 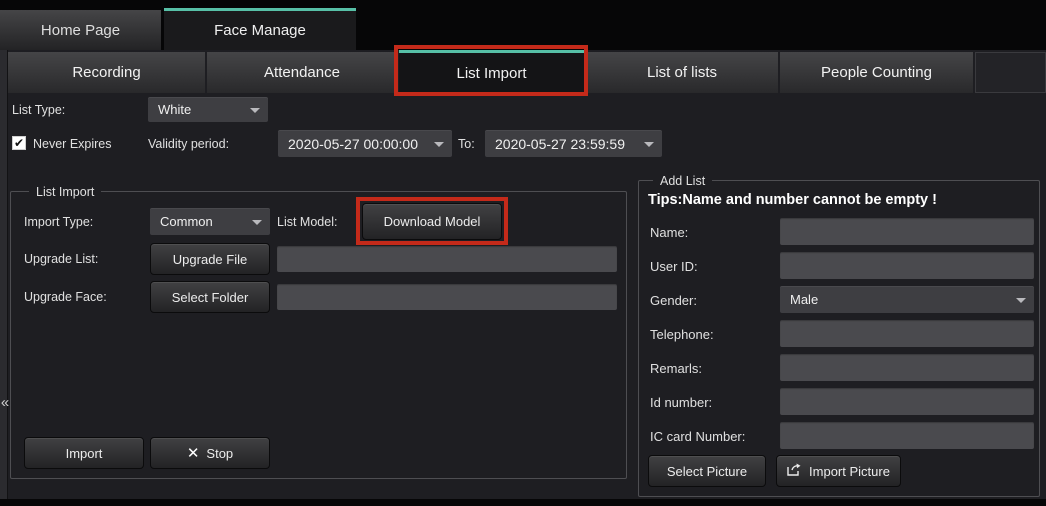 What do you see at coordinates (59, 222) in the screenshot?
I see `import-type-label: Import Type:` at bounding box center [59, 222].